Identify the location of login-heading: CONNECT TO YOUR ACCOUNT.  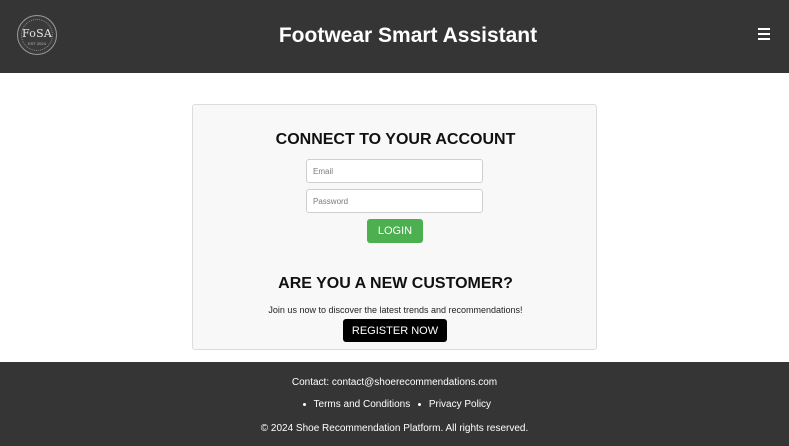
(395, 139).